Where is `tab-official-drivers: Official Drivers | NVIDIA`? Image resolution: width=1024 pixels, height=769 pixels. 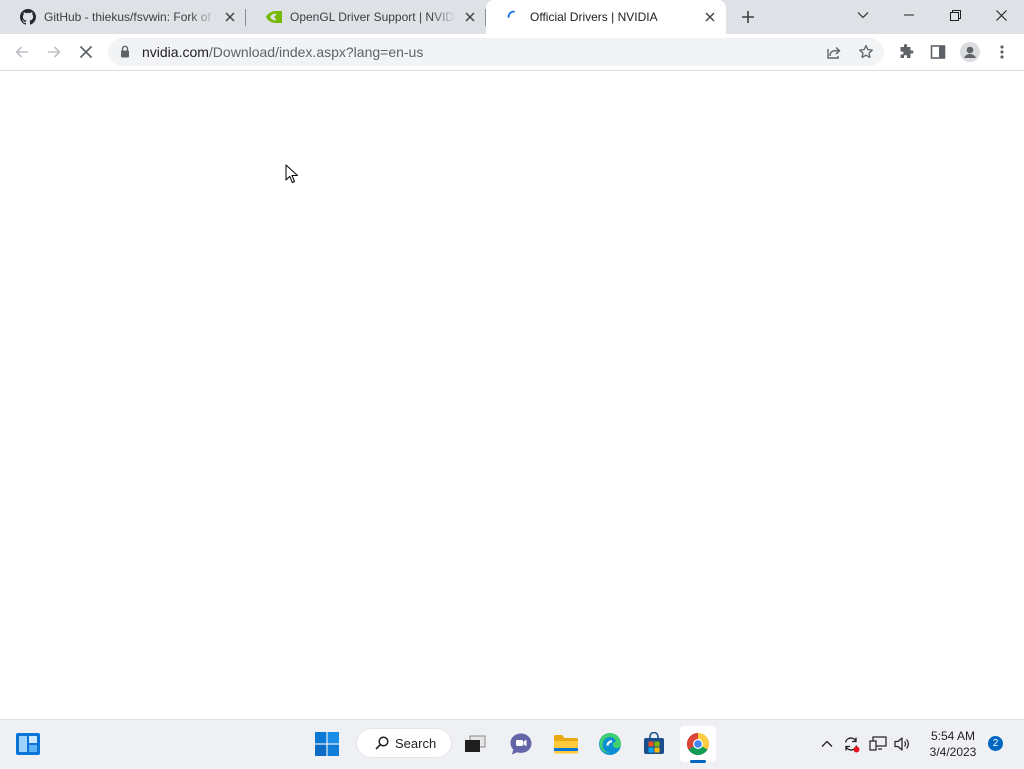
tab-official-drivers: Official Drivers | NVIDIA is located at coordinates (606, 17).